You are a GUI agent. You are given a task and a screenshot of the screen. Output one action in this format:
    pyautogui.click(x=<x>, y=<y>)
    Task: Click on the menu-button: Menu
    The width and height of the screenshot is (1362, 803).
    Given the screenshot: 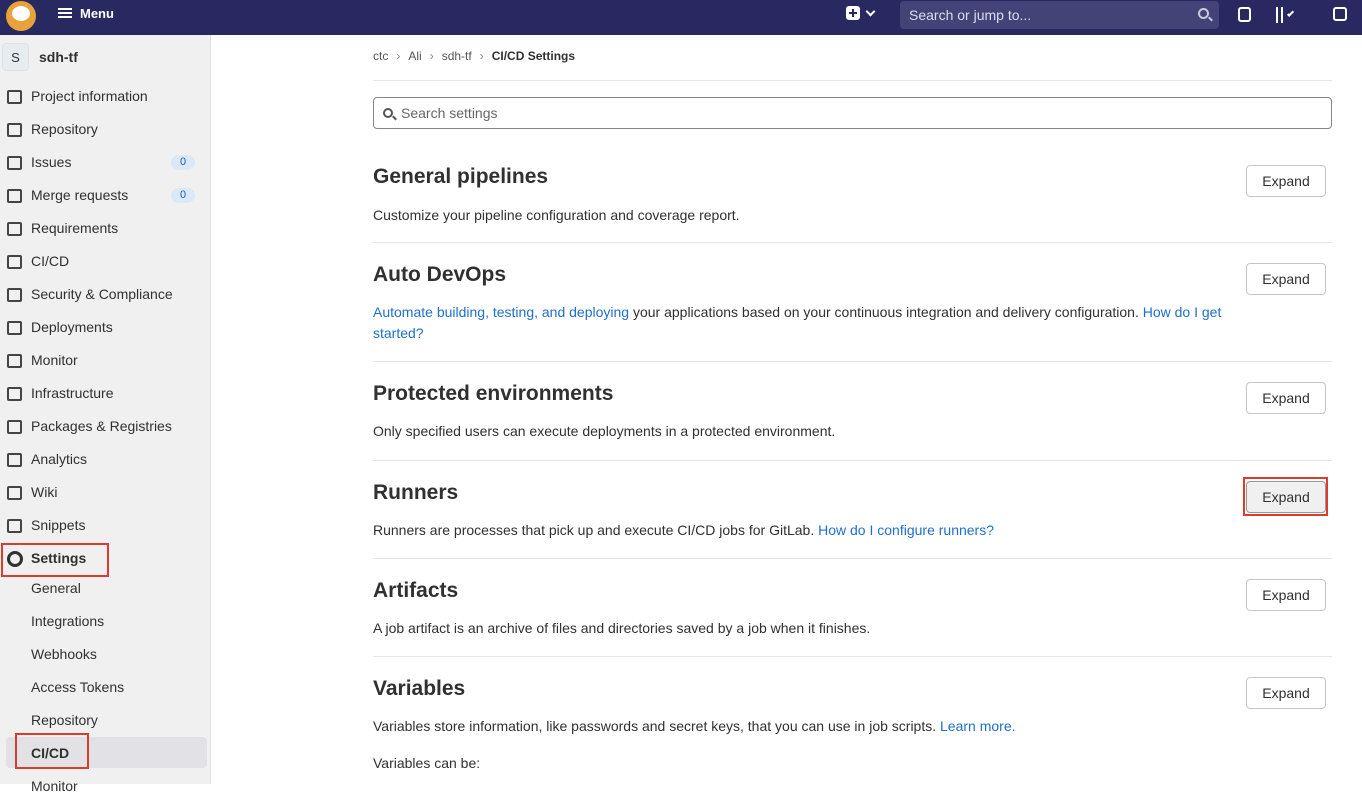 What is the action you would take?
    pyautogui.click(x=86, y=13)
    